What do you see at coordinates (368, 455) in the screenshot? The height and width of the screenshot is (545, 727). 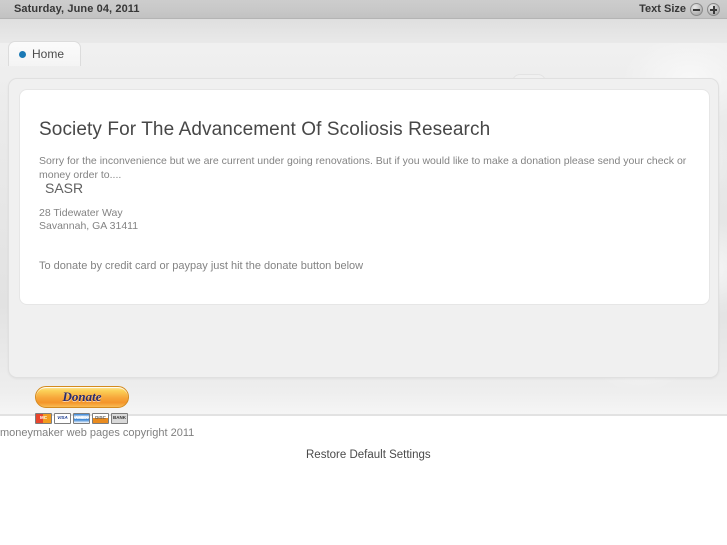 I see `restore-default-settings-link: Restore Default Settings` at bounding box center [368, 455].